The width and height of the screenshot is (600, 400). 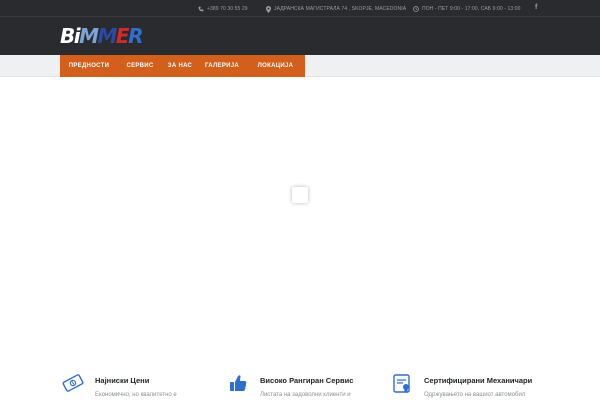 What do you see at coordinates (222, 66) in the screenshot?
I see `nav-item-gallery: ГАЛЕРИЈА` at bounding box center [222, 66].